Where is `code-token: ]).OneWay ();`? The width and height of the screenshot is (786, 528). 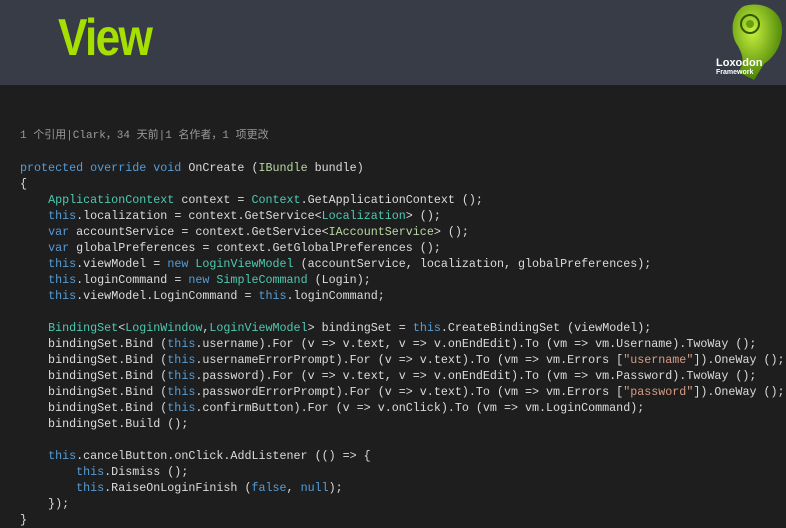
code-token: ]).OneWay (); is located at coordinates (739, 360).